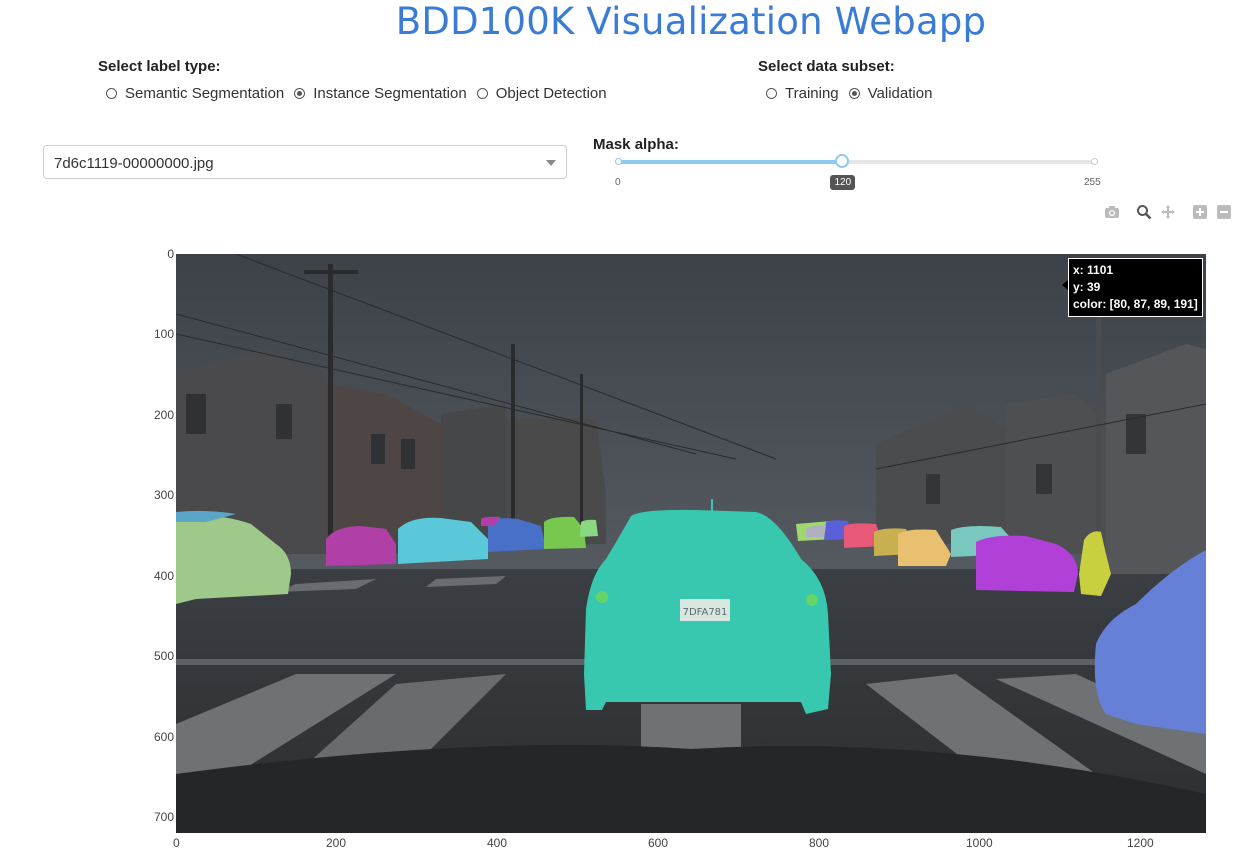  What do you see at coordinates (1200, 212) in the screenshot?
I see `zoom-in-icon` at bounding box center [1200, 212].